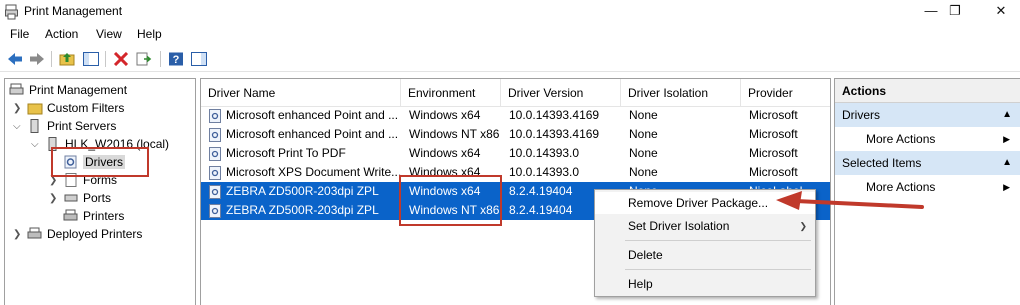  I want to click on tree-label: Ports, so click(97, 198).